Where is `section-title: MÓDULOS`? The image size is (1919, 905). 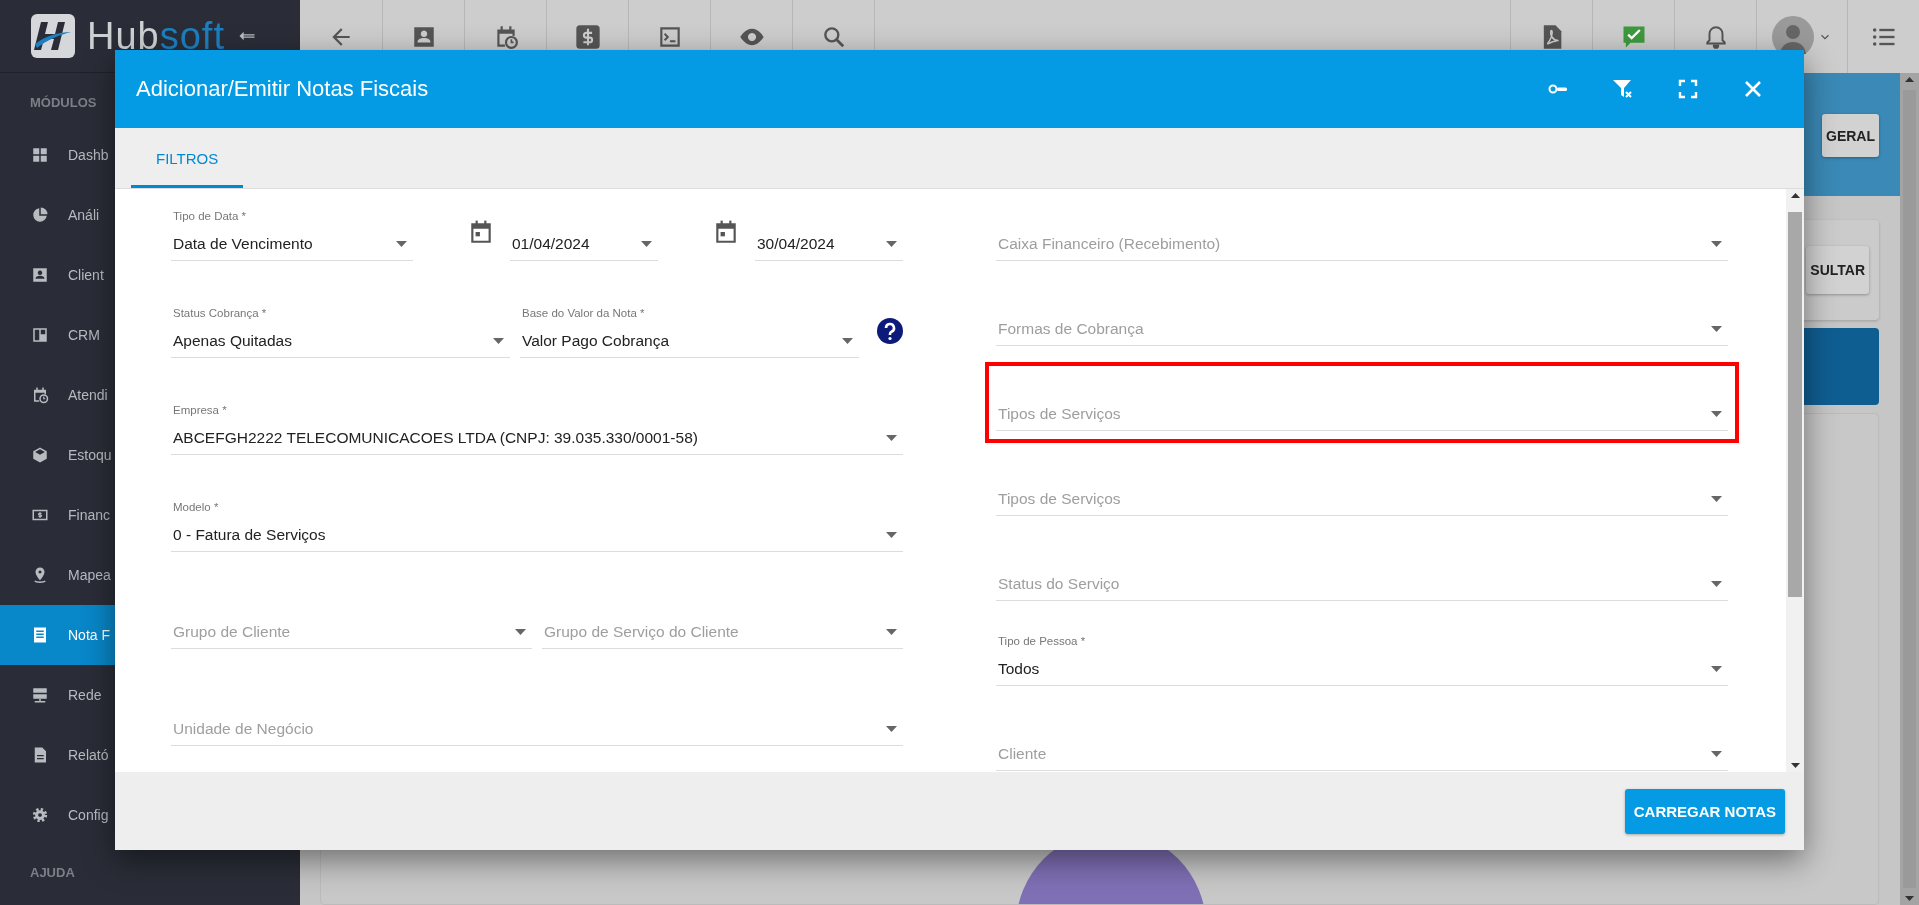
section-title: MÓDULOS is located at coordinates (63, 103).